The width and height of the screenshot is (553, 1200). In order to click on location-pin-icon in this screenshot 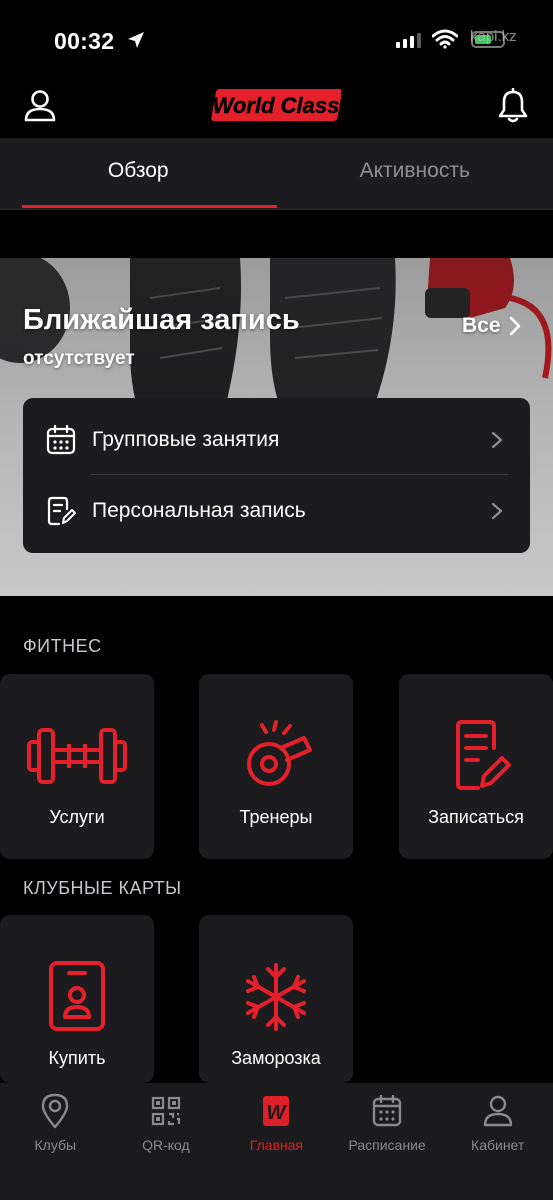, I will do `click(55, 1111)`.